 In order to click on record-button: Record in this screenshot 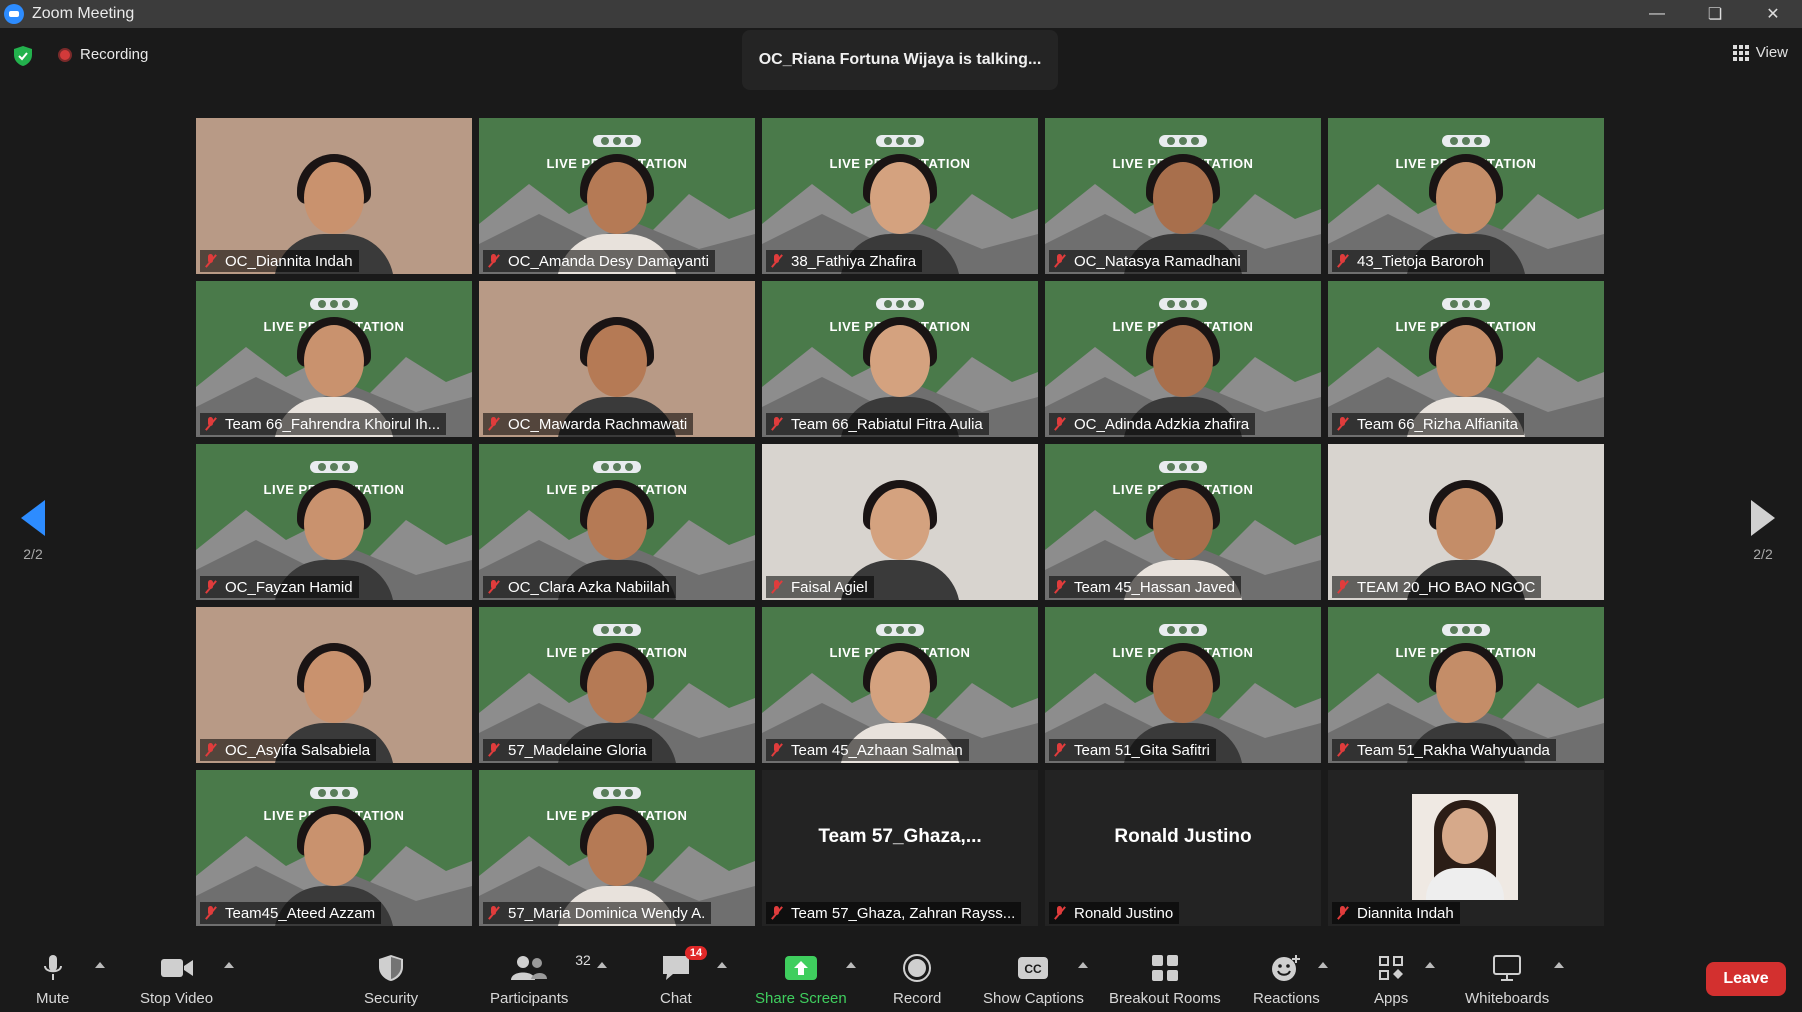, I will do `click(917, 979)`.